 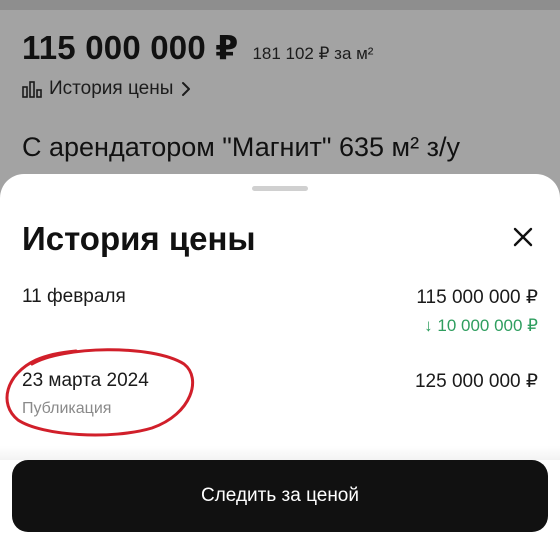 I want to click on price-history-link-label: История цены, so click(x=111, y=88).